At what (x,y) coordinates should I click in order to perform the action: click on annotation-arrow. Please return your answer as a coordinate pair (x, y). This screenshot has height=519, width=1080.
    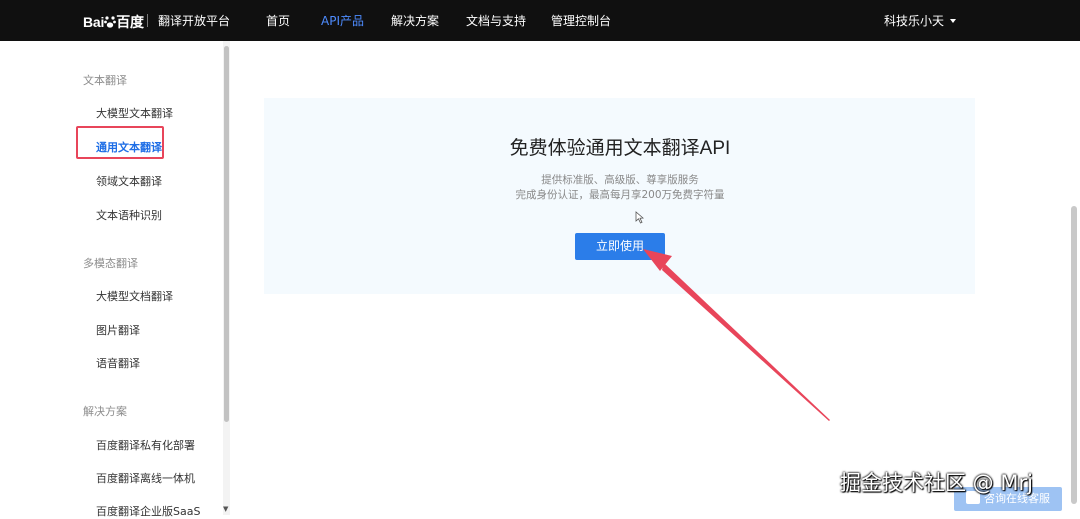
    Looking at the image, I should click on (736, 335).